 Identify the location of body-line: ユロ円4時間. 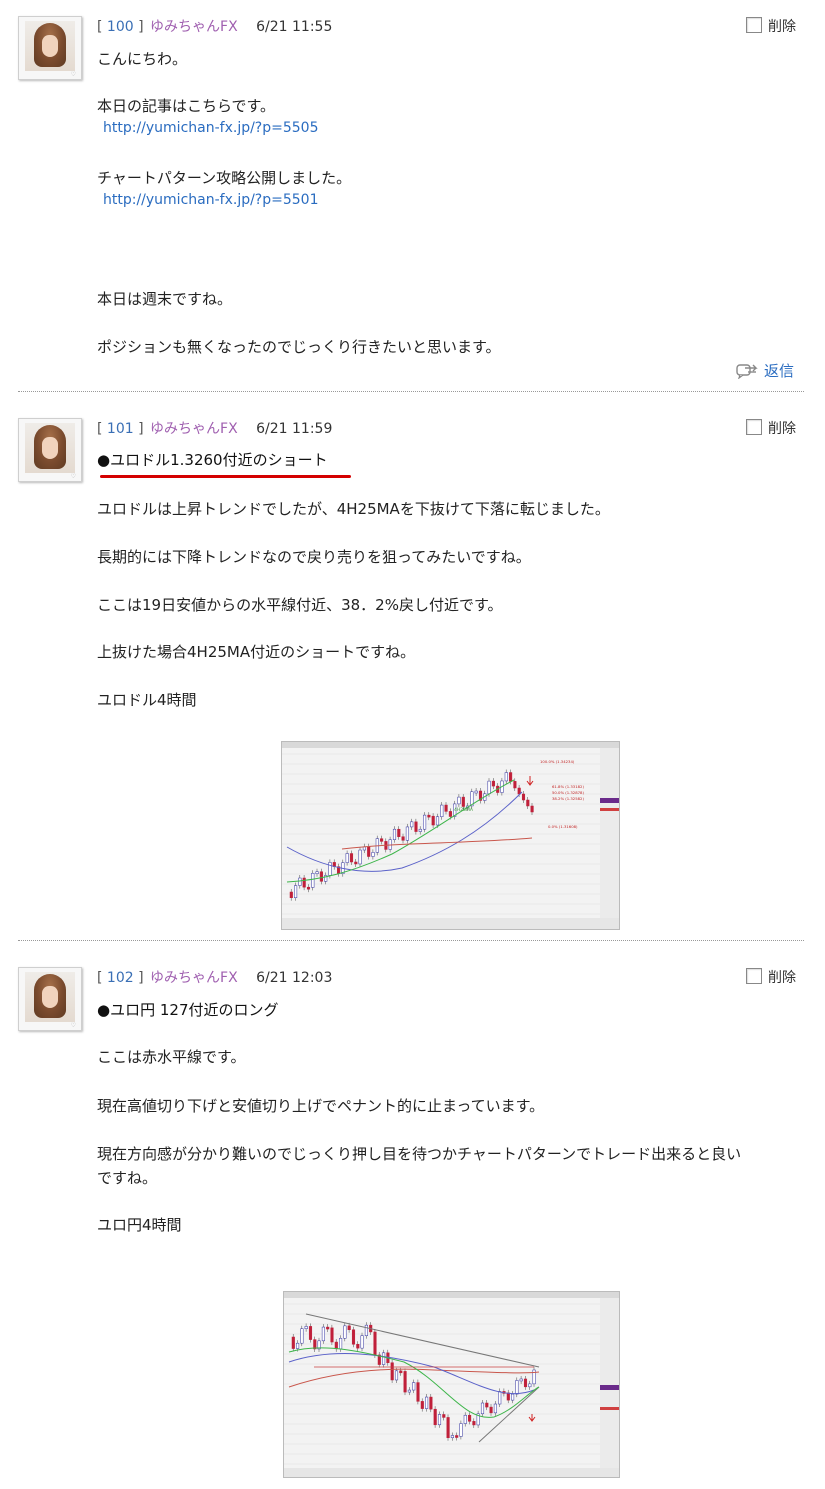
(139, 1225).